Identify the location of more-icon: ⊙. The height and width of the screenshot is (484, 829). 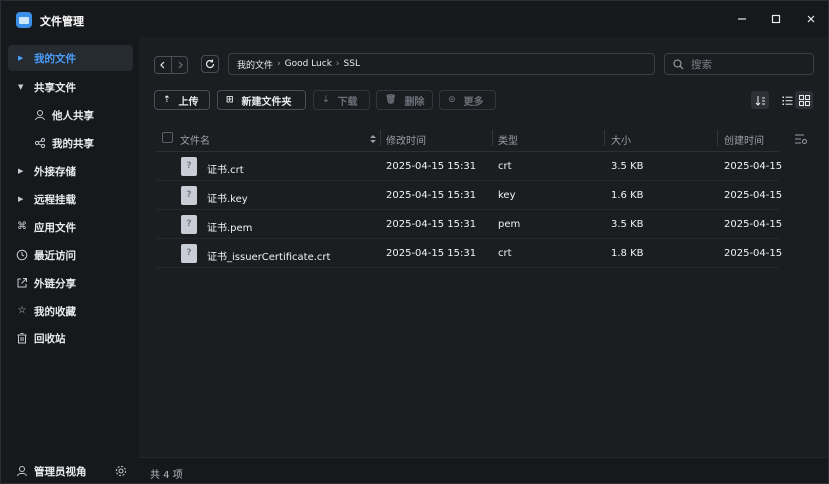
(452, 100).